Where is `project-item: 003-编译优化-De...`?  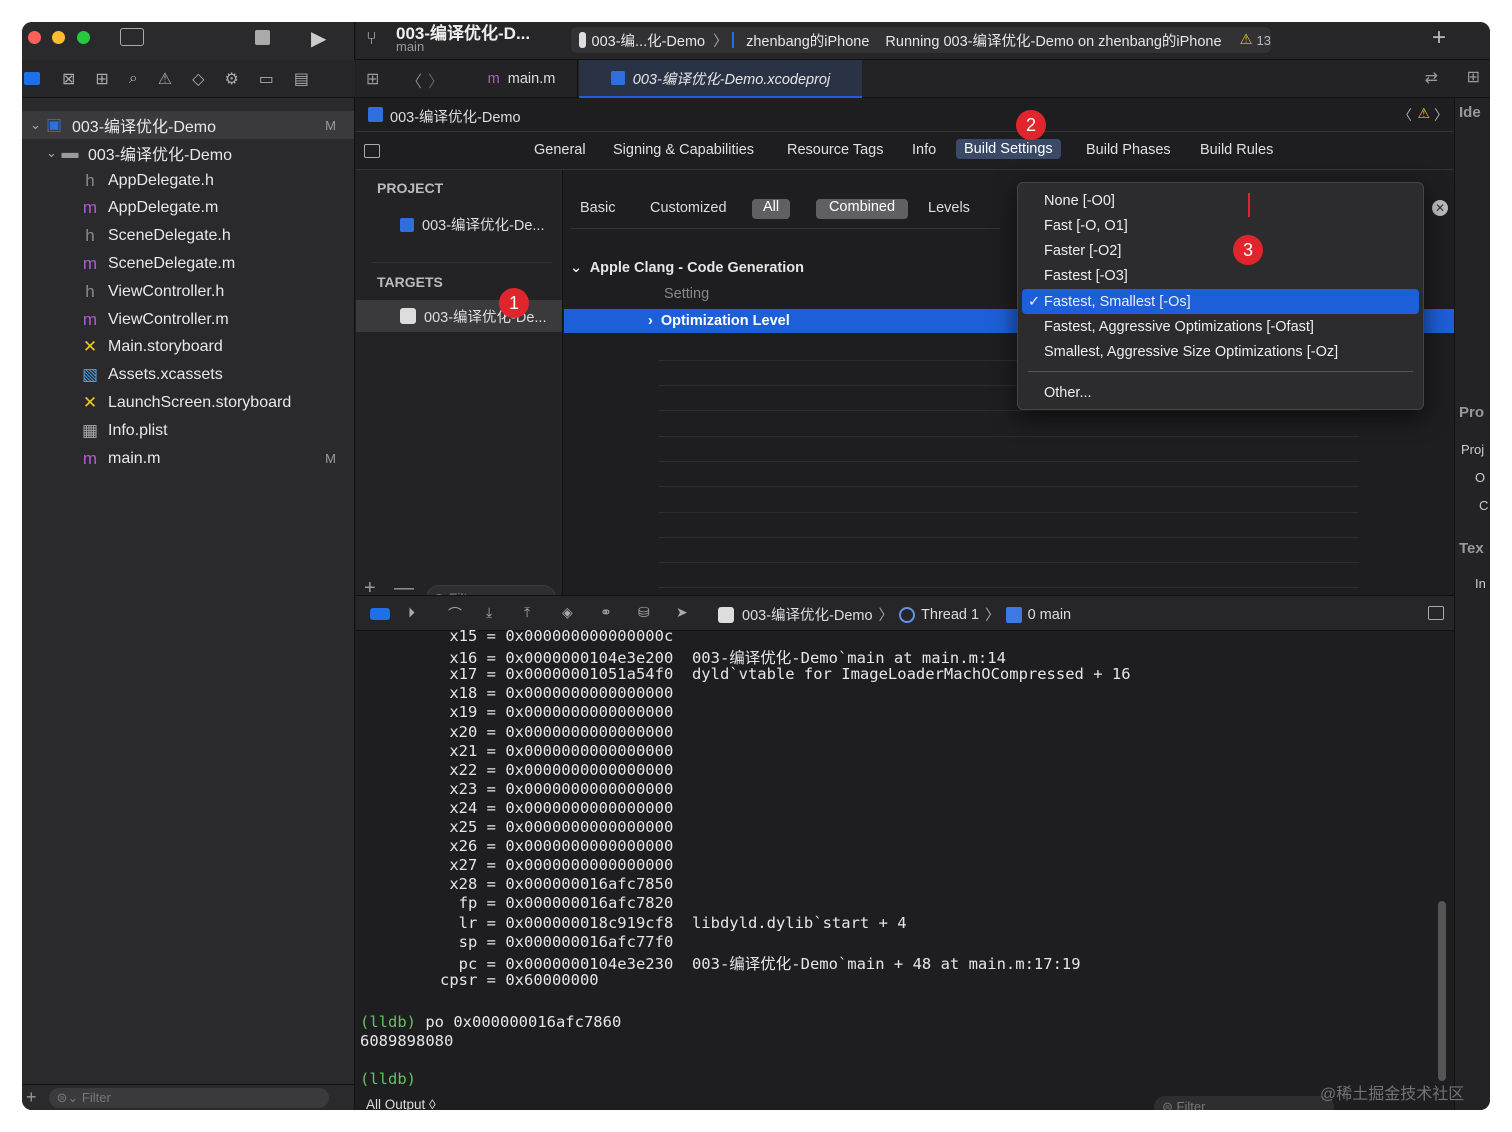
project-item: 003-编译优化-De... is located at coordinates (472, 224).